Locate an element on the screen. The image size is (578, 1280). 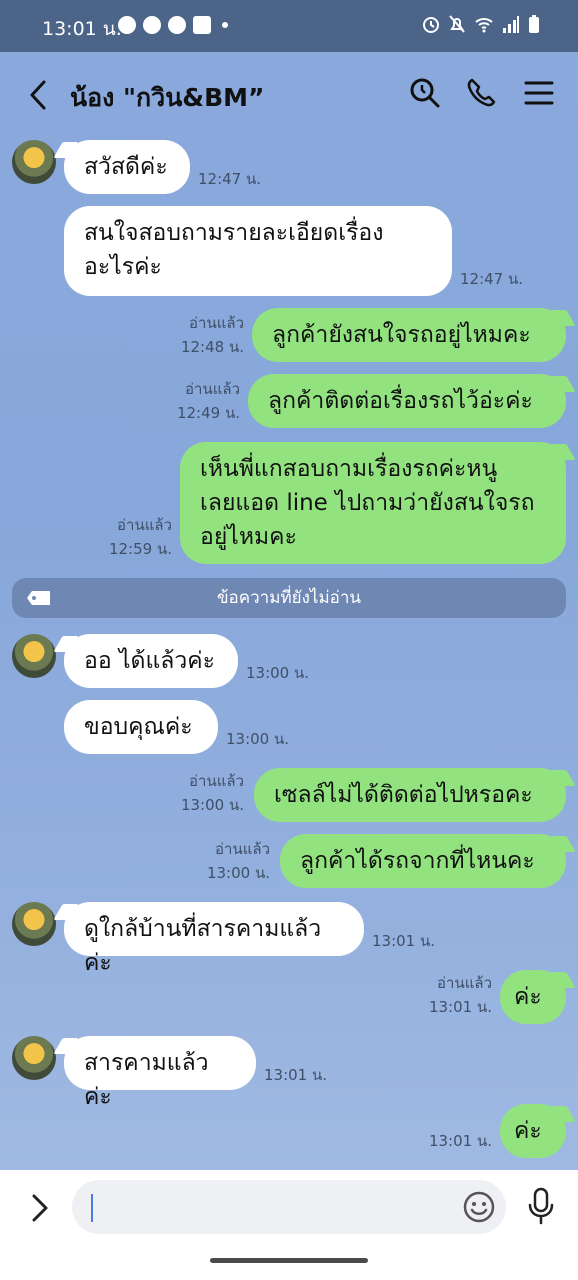
emoji-icon is located at coordinates (479, 1207).